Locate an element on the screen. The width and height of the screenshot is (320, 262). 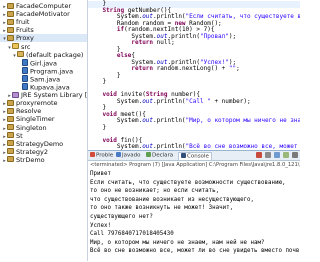
explorer-item-label: fruit is located at coordinates (23, 22).